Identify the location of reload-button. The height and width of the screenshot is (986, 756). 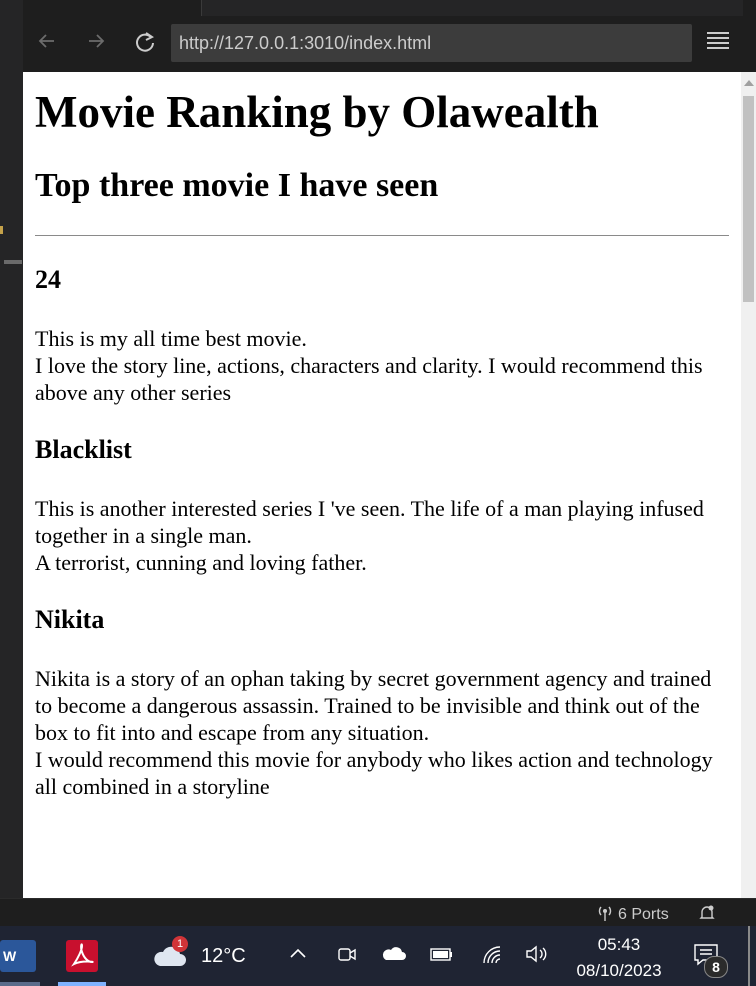
(145, 44).